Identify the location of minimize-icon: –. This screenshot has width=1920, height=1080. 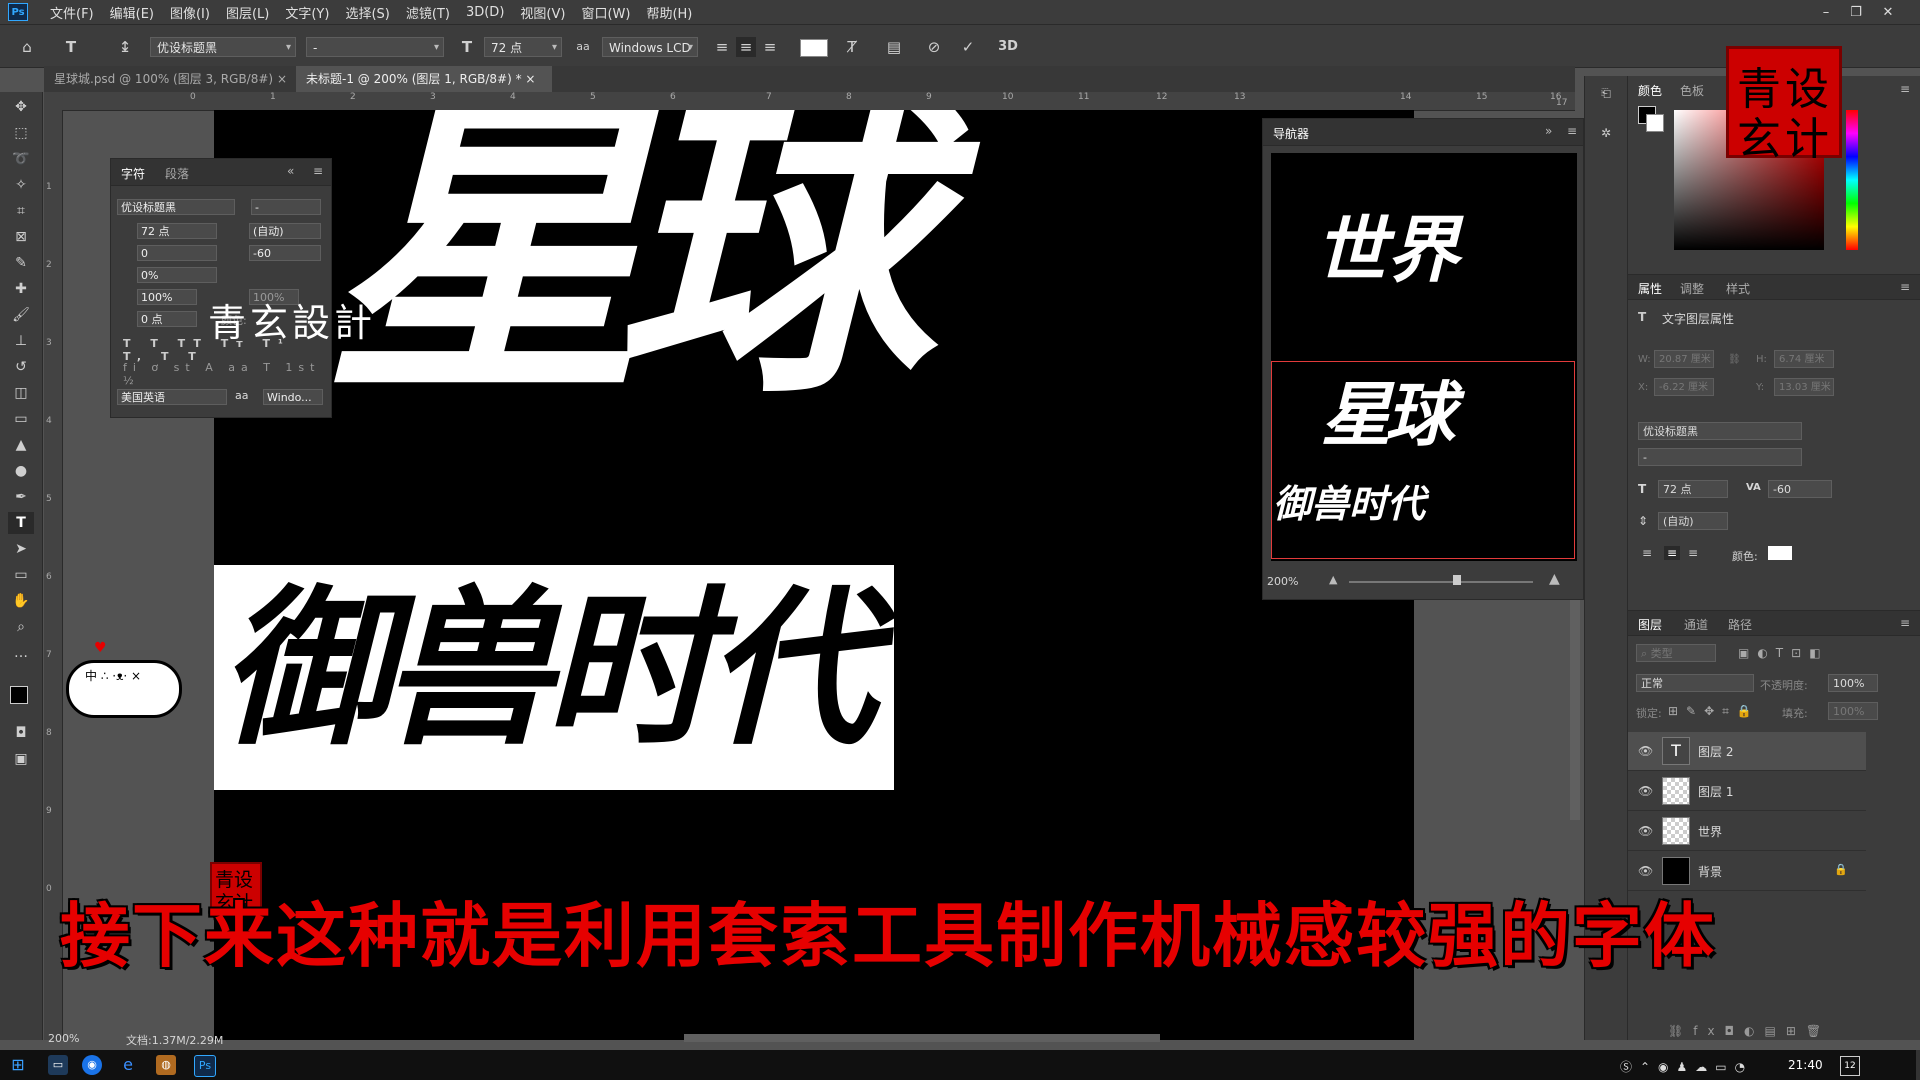
(1826, 12).